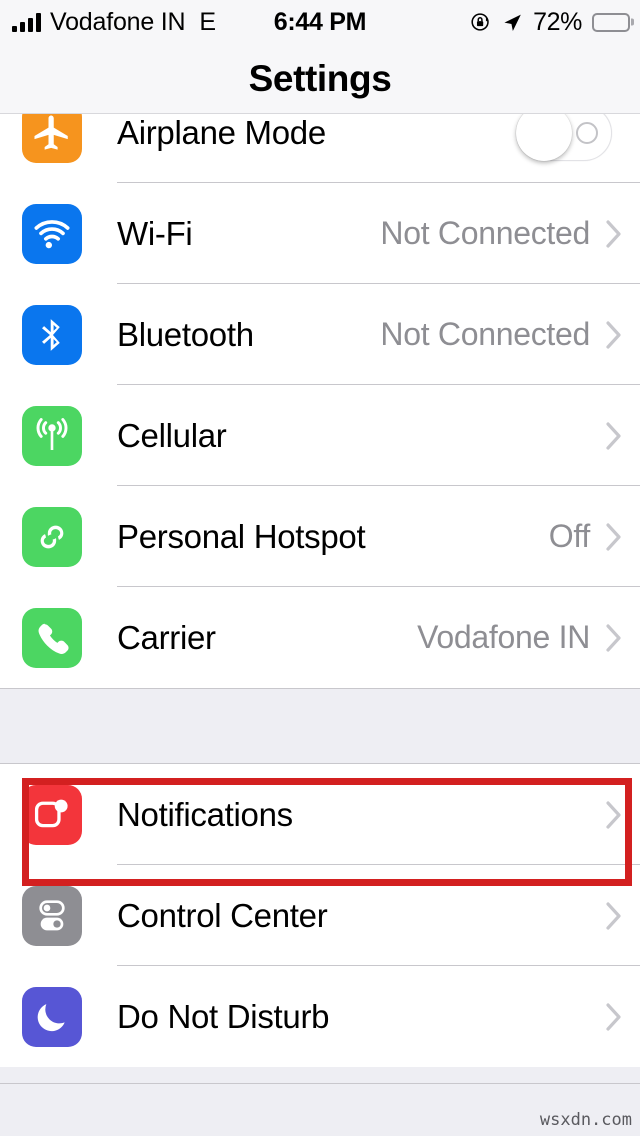  I want to click on settings-row-label: Airplane Mode, so click(221, 132).